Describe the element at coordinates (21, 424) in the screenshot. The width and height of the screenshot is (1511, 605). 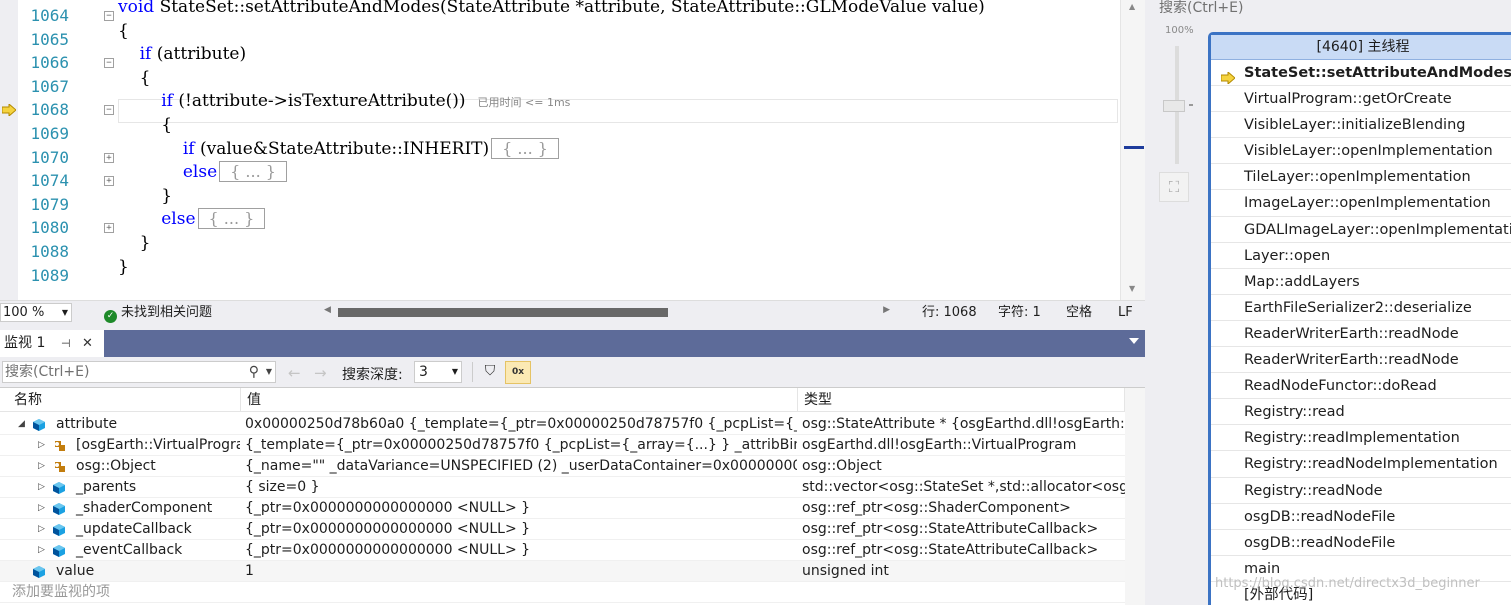
I see `collapse-arrow-icon: ◢` at that location.